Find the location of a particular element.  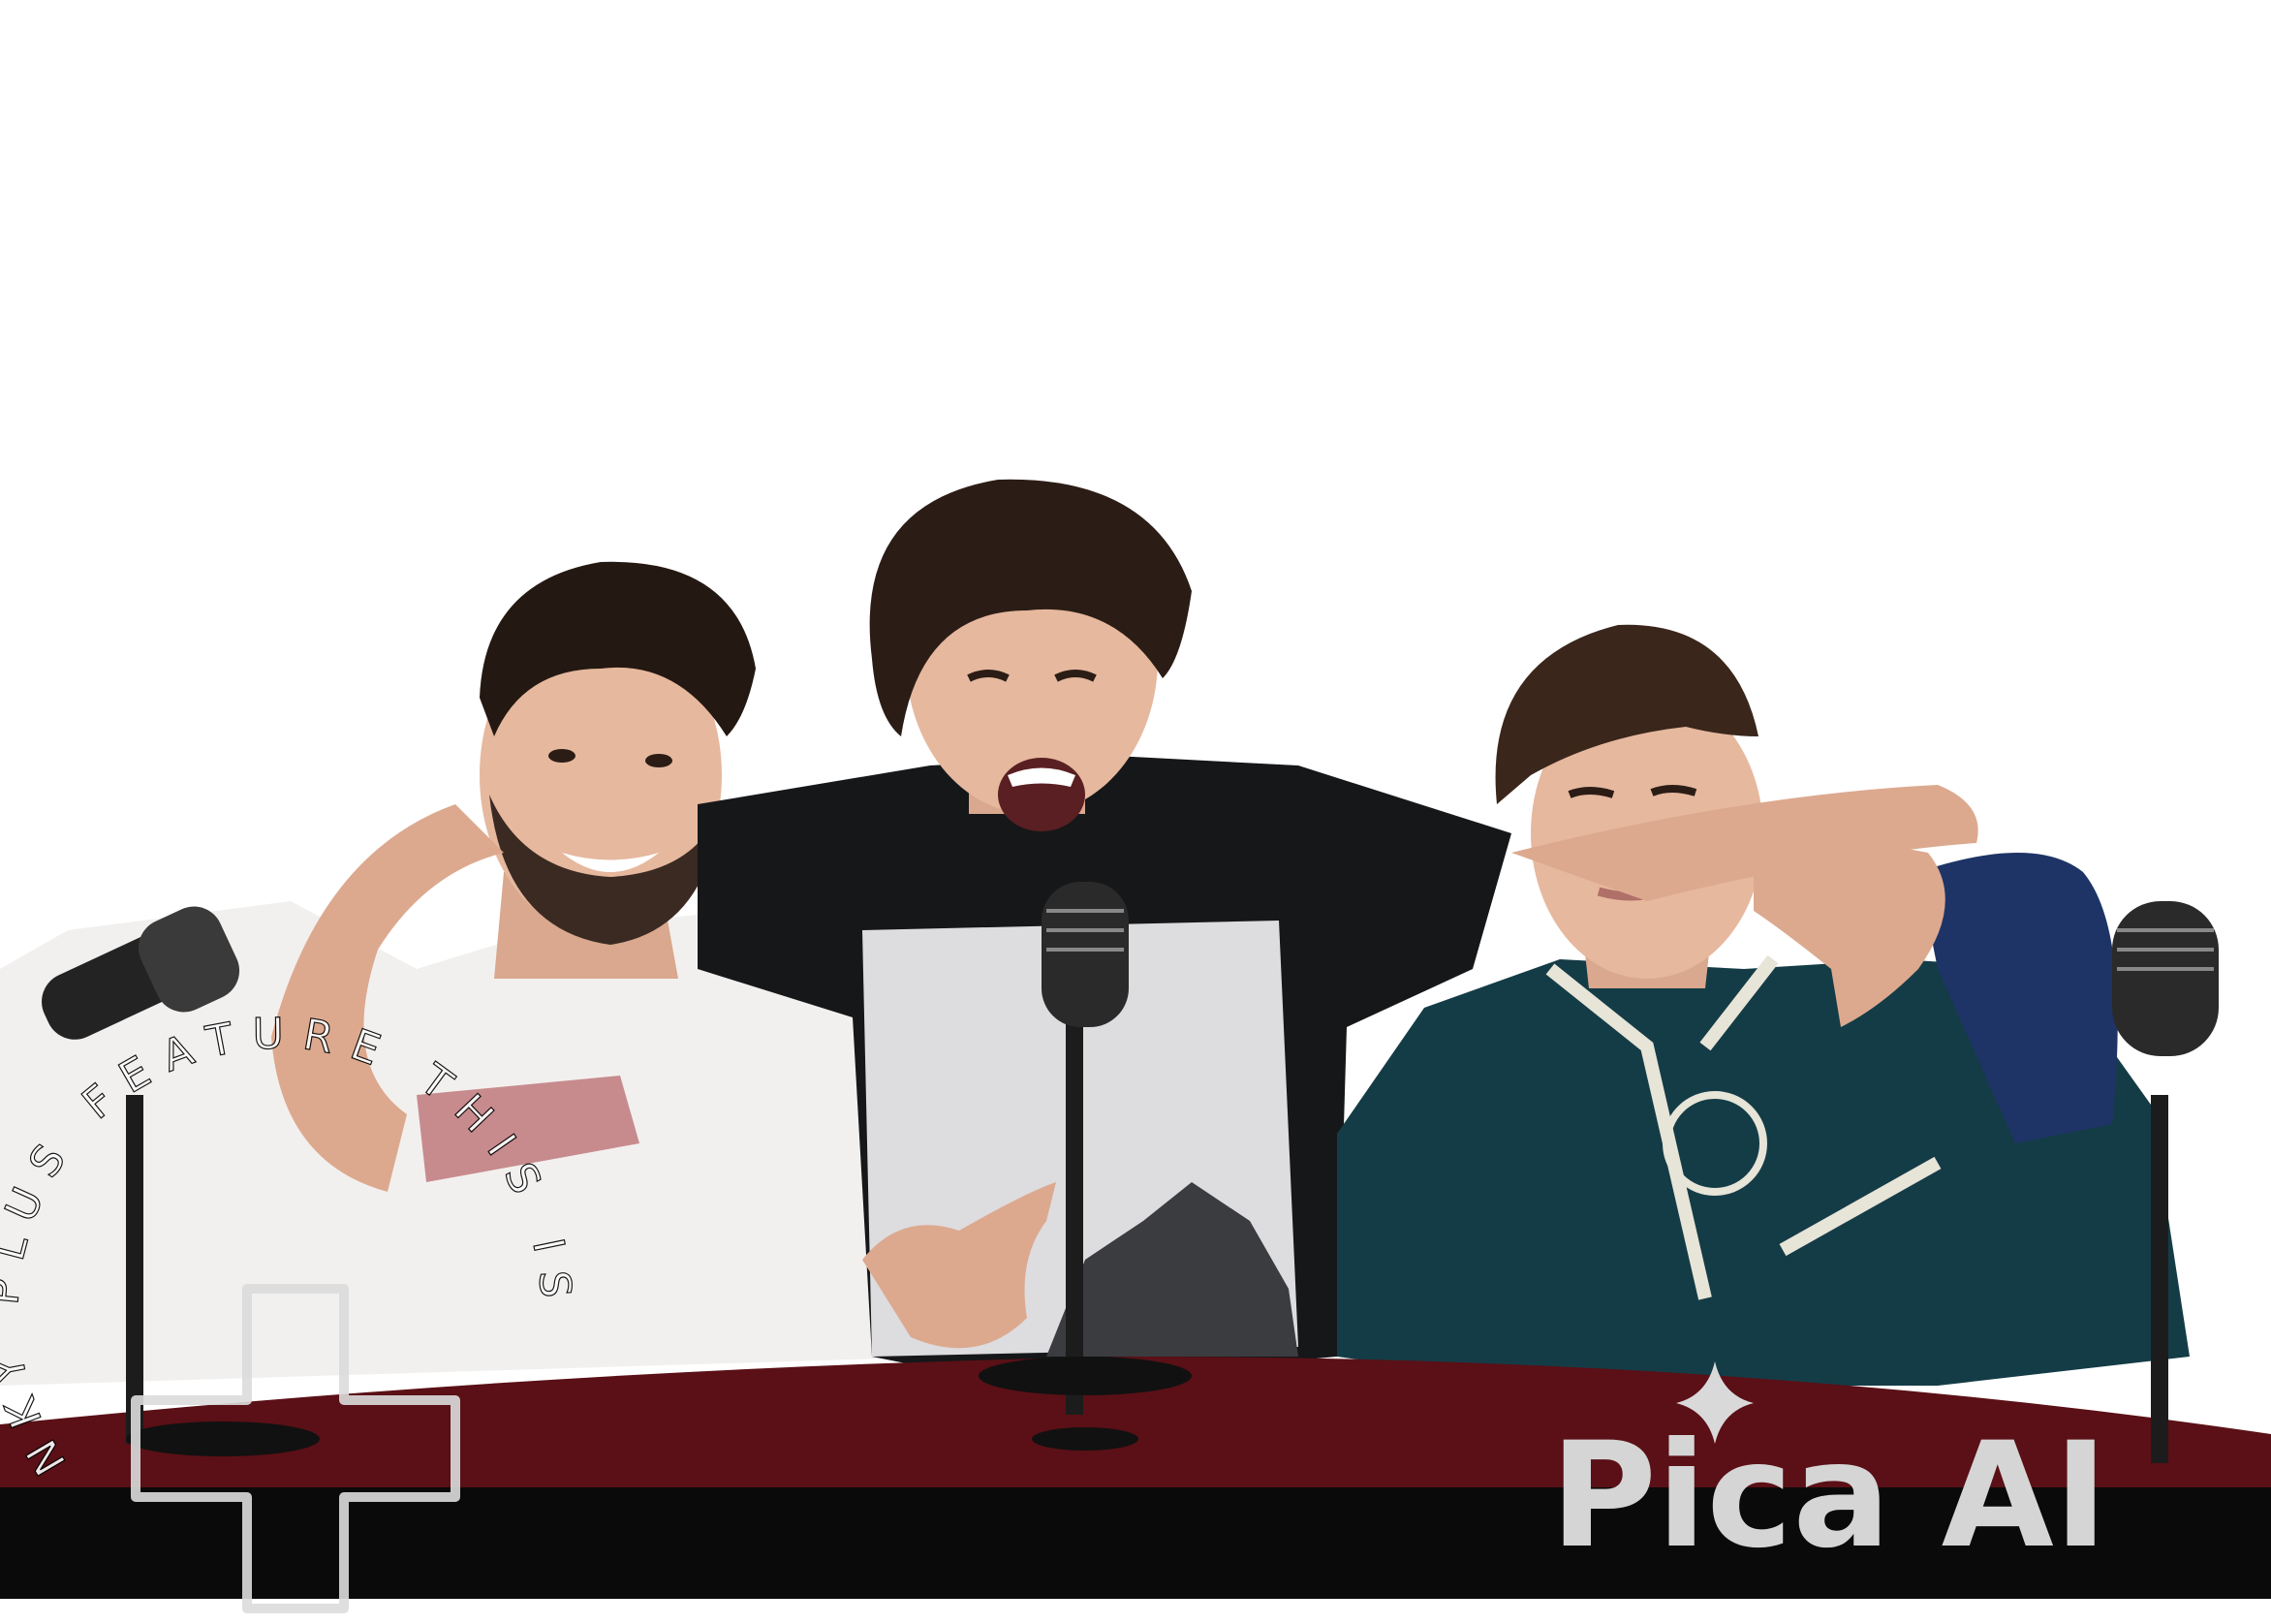

left-eye is located at coordinates (562, 756).